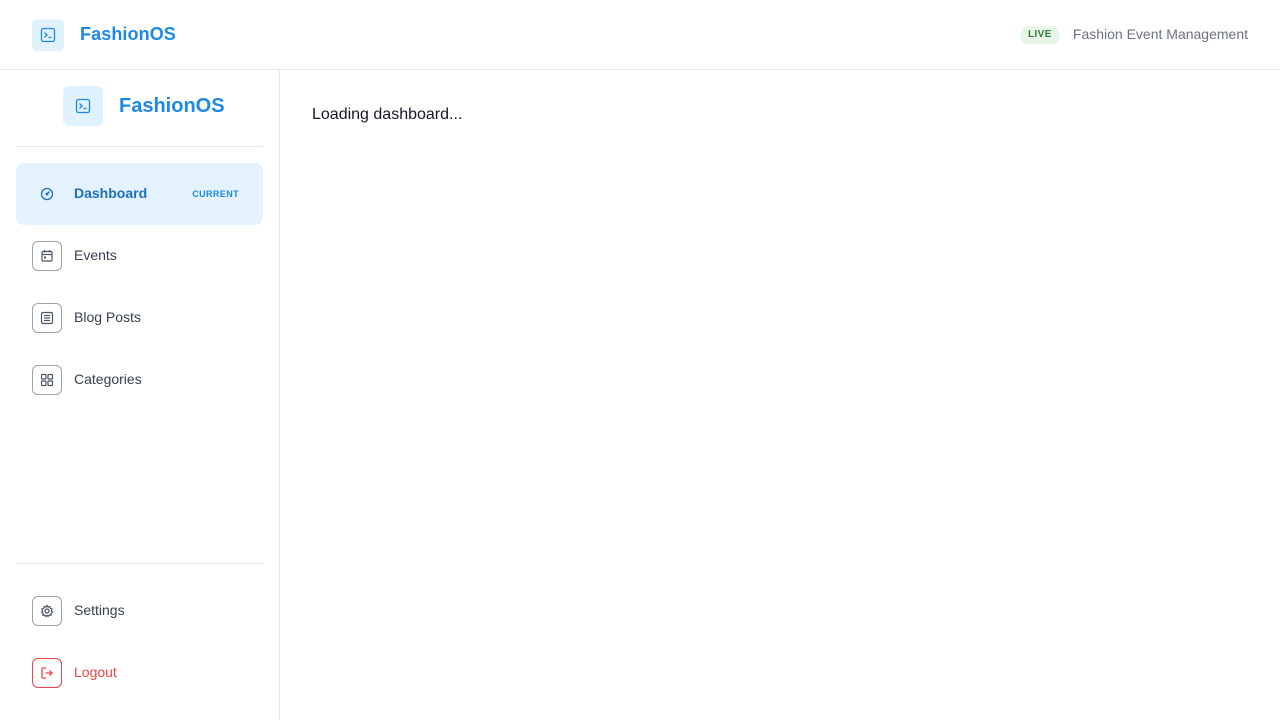 This screenshot has height=720, width=1280. Describe the element at coordinates (139, 256) in the screenshot. I see `sidebar-item-events: Events` at that location.